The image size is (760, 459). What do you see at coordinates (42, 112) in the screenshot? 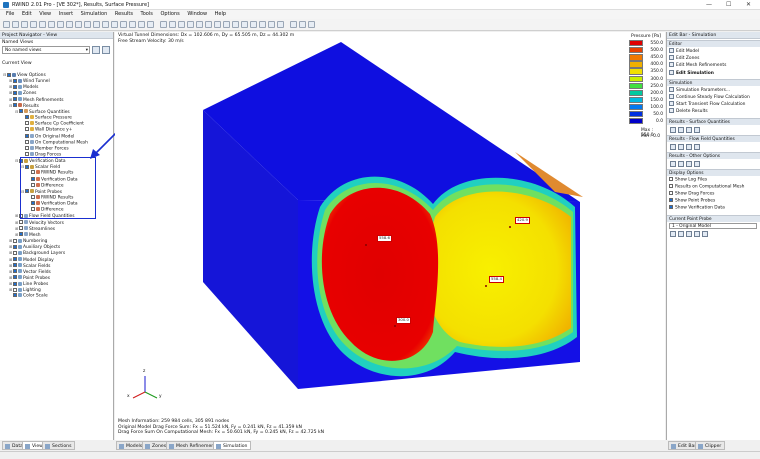
I see `tree-item: ⊟ Surface Quantities` at bounding box center [42, 112].